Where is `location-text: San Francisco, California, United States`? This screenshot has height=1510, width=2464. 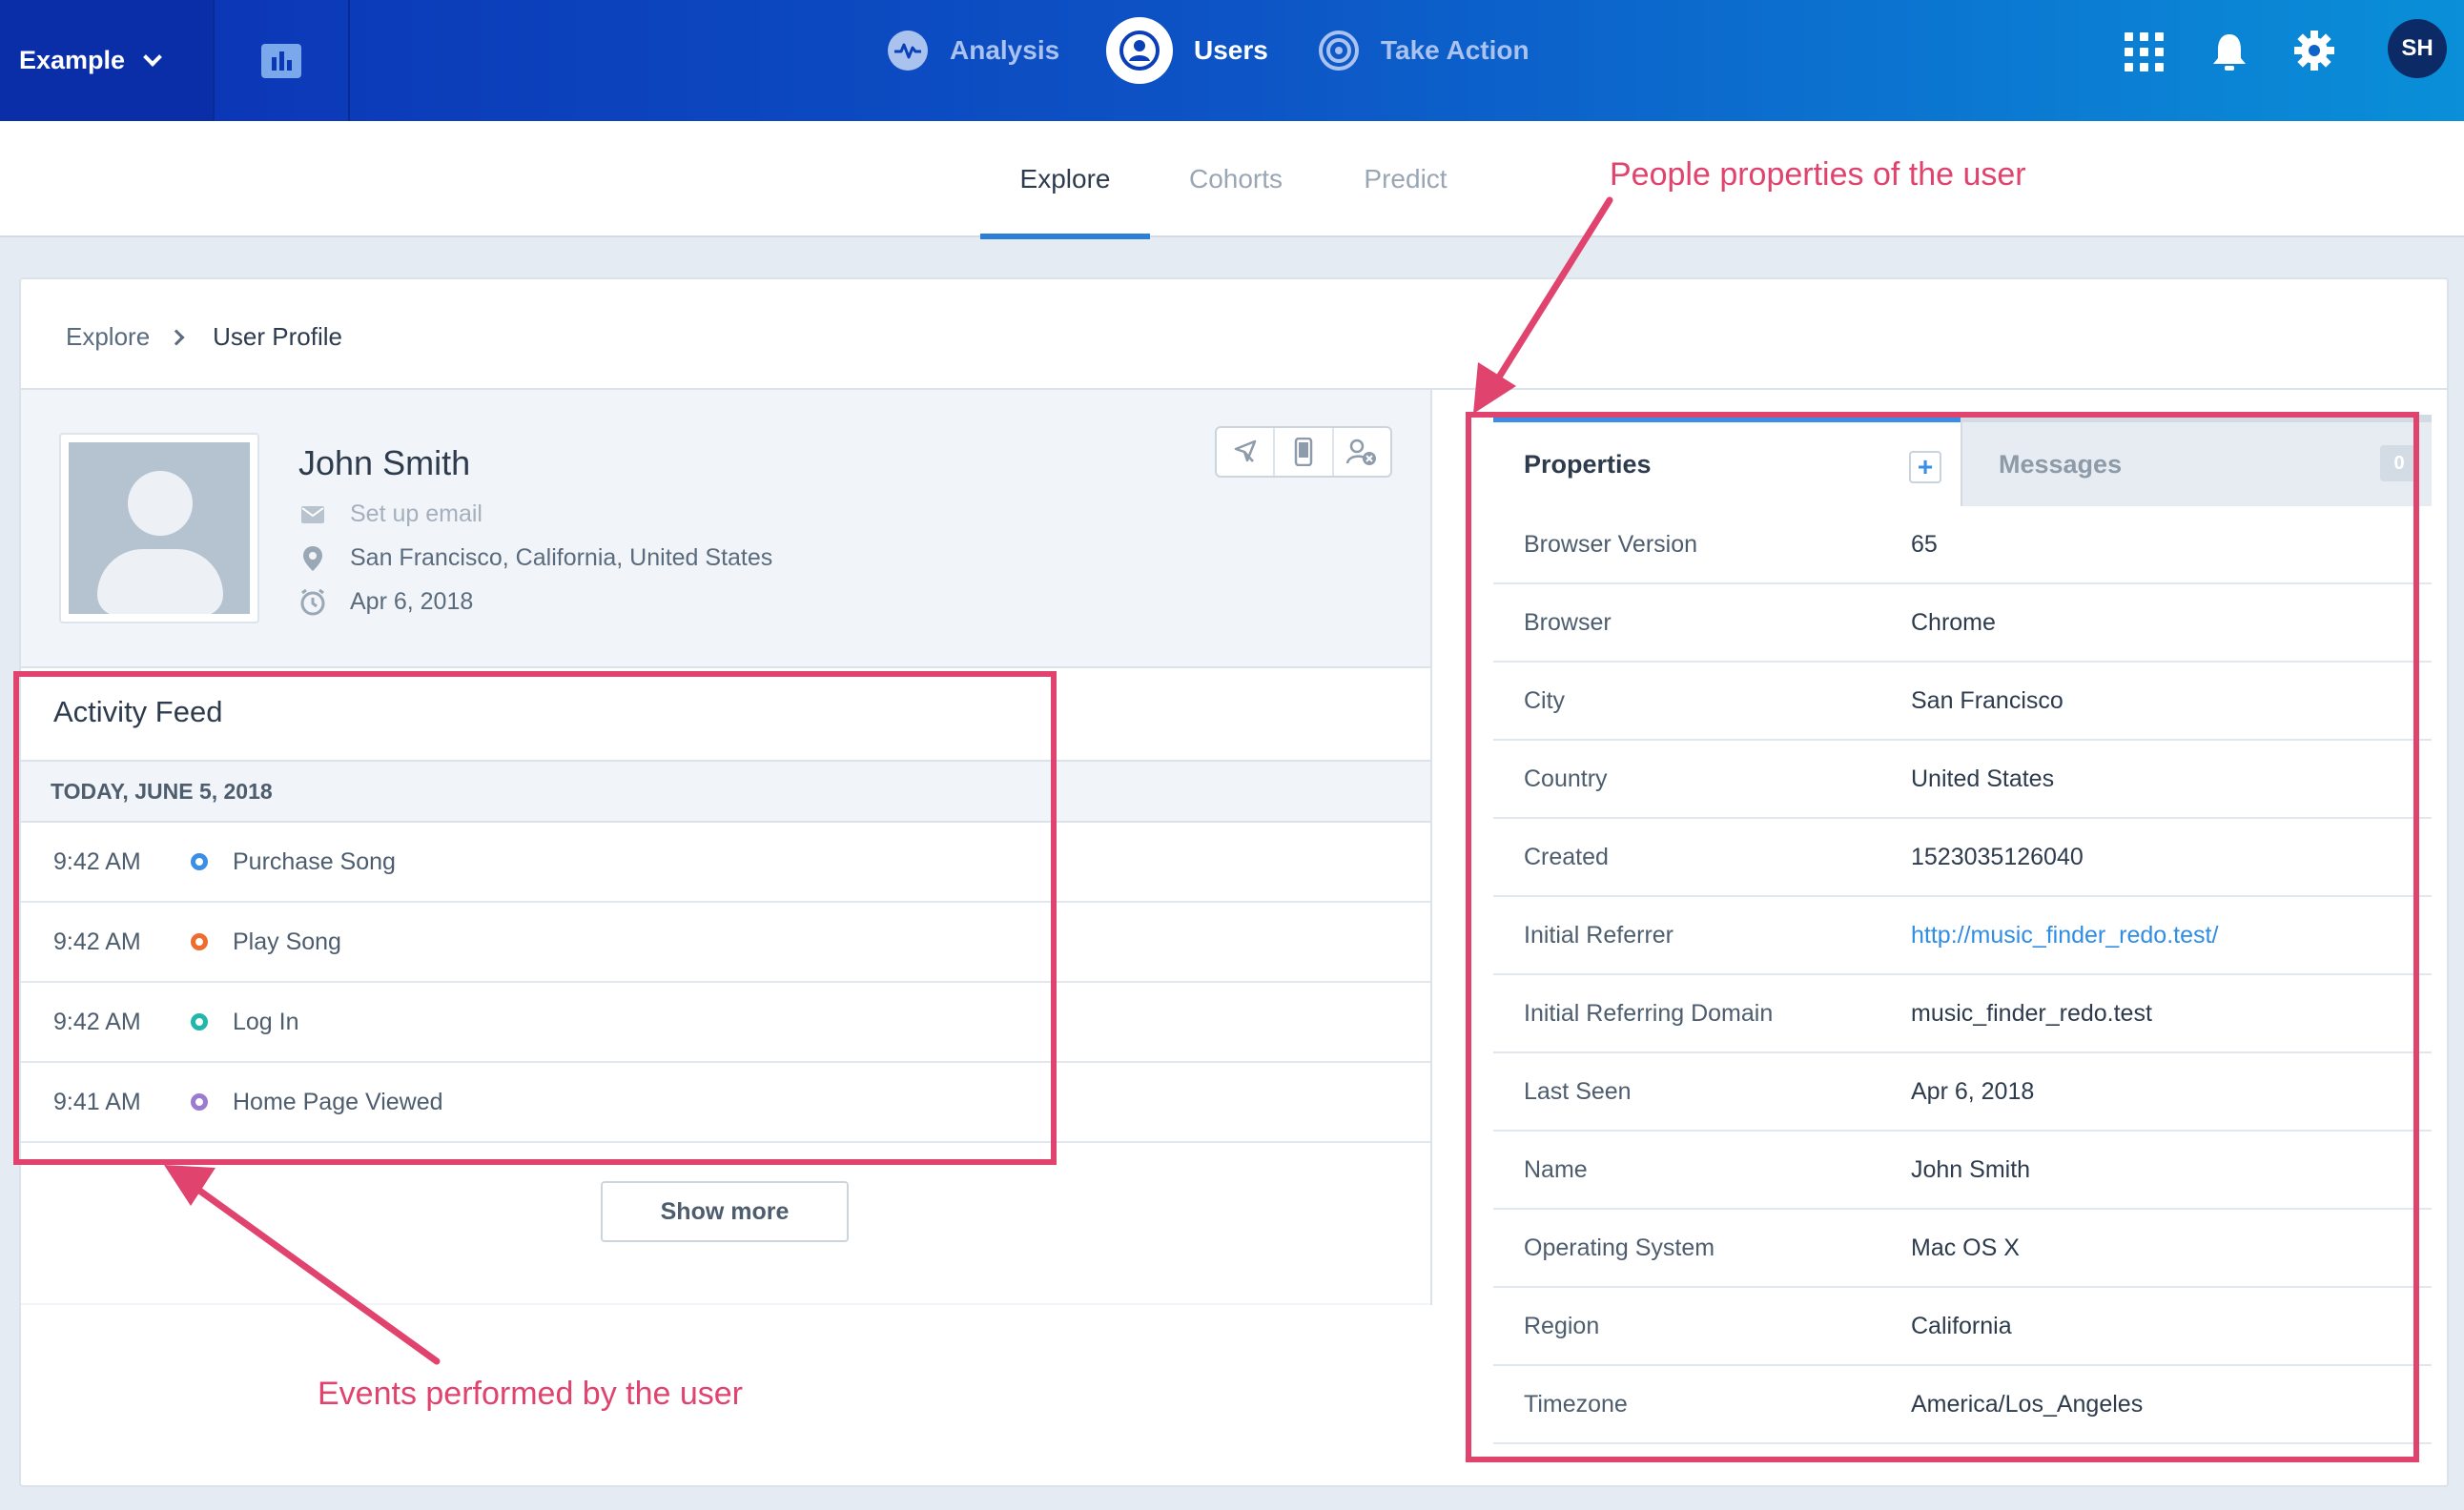
location-text: San Francisco, California, United States is located at coordinates (561, 557).